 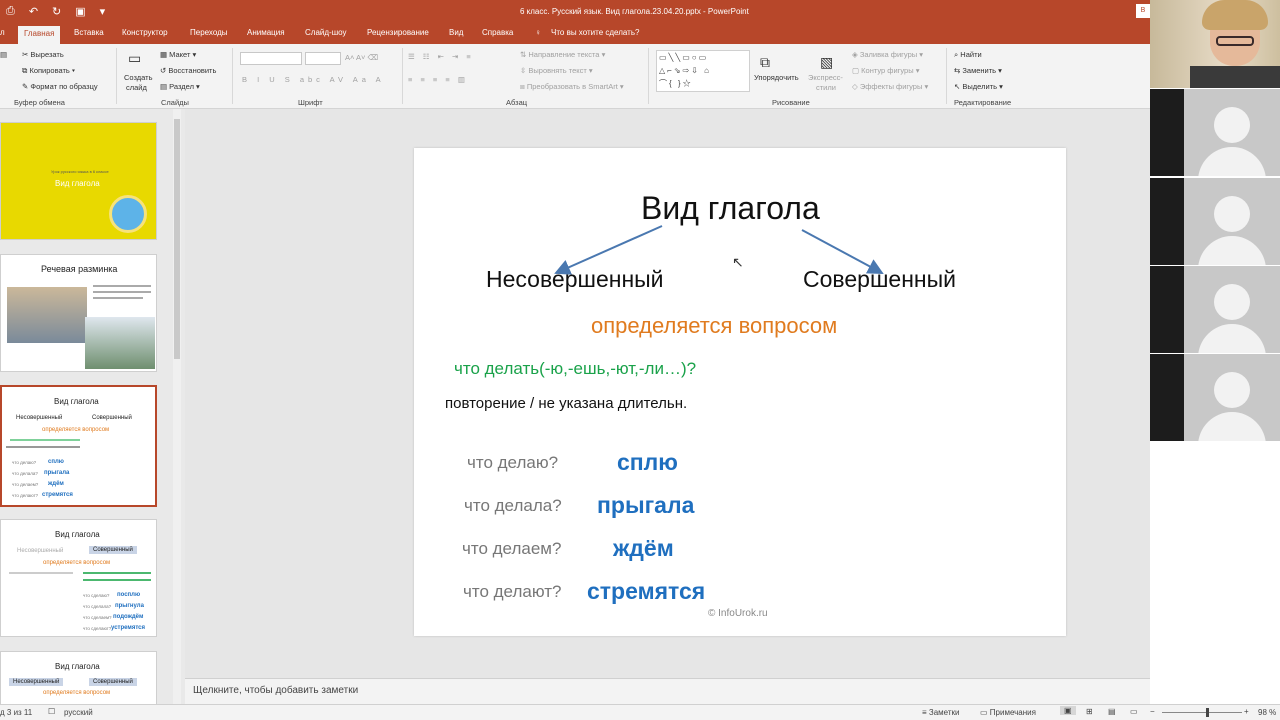 I want to click on thumb-question: что делают?, so click(x=25, y=495).